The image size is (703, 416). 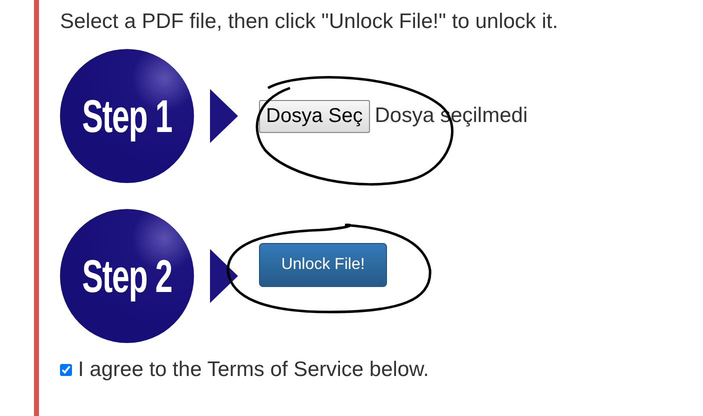 I want to click on instruction-text: Select a PDF file, then click "Unlock File!" to unlock it., so click(x=309, y=22).